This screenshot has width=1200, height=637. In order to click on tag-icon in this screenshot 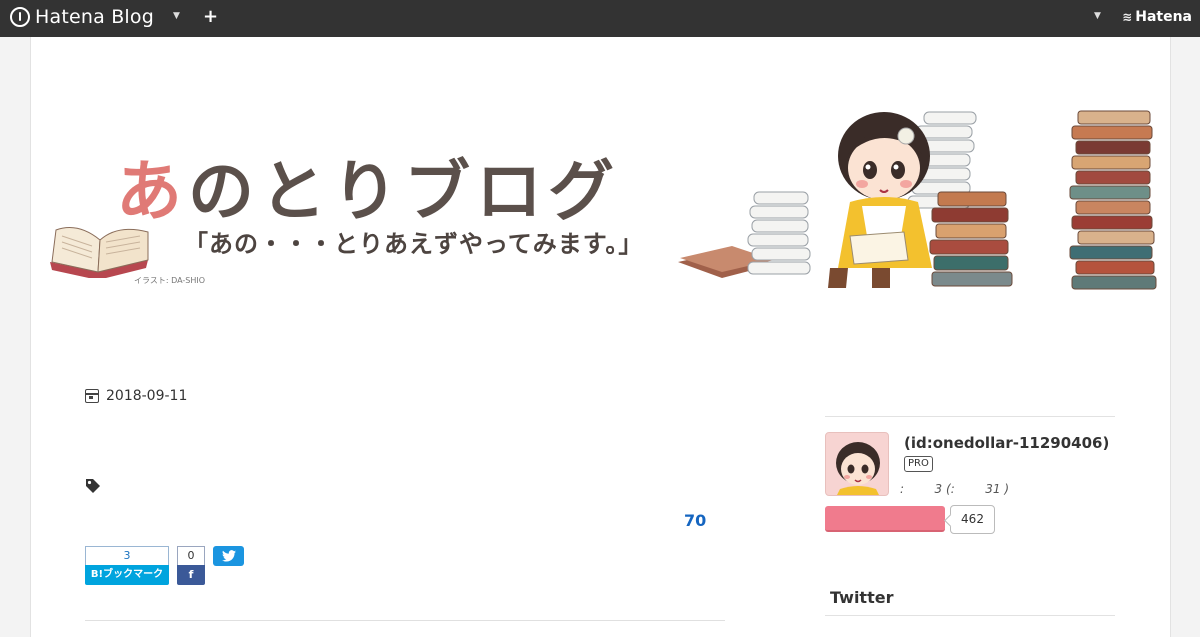, I will do `click(93, 486)`.